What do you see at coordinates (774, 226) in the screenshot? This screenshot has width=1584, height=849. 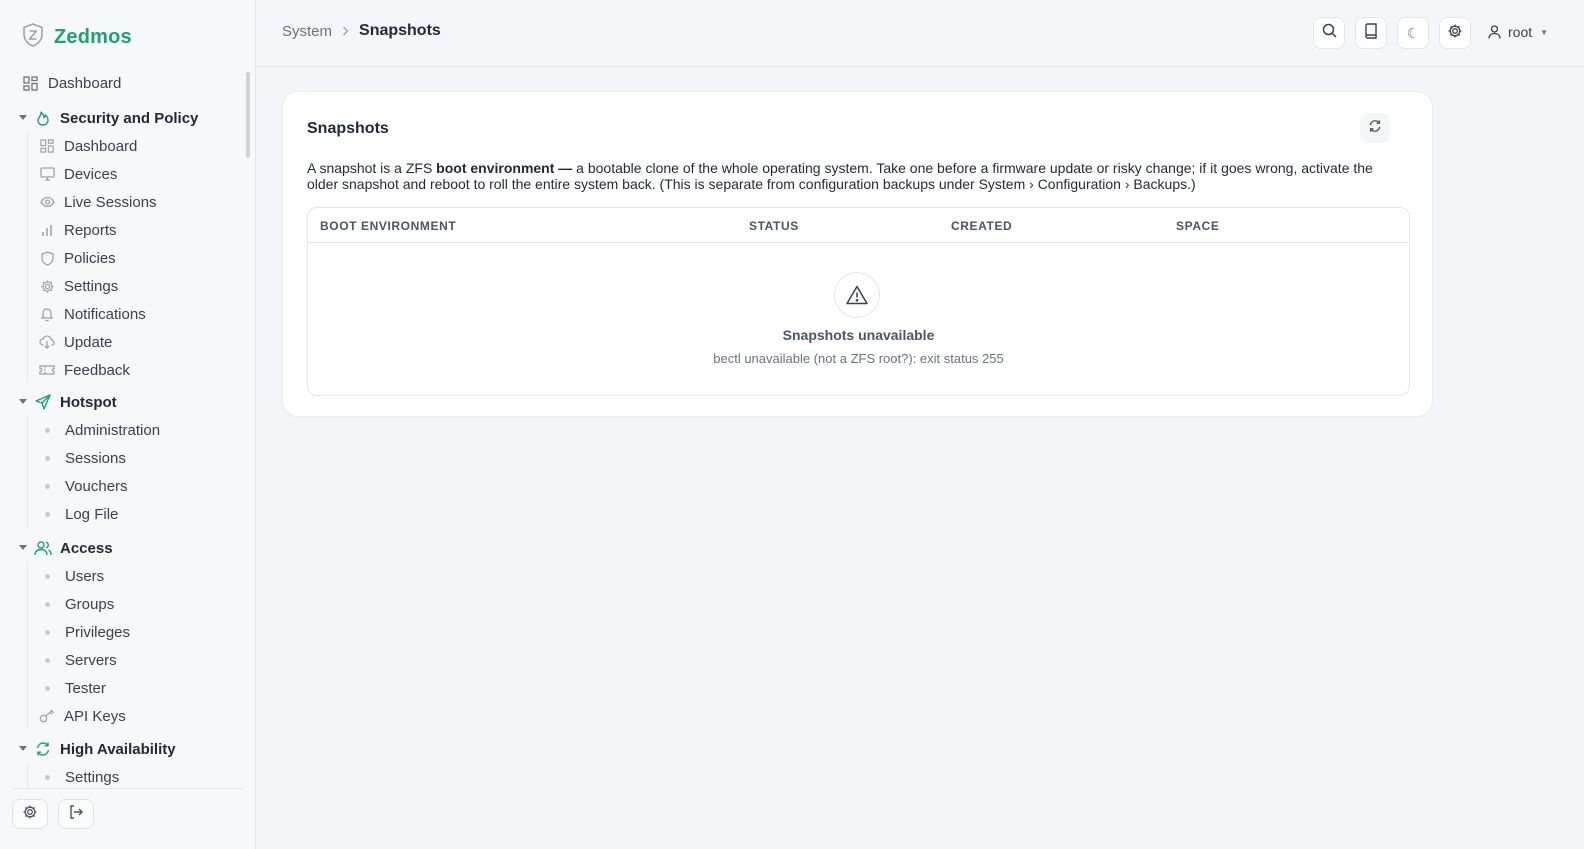 I see `column-header-status: STATUS` at bounding box center [774, 226].